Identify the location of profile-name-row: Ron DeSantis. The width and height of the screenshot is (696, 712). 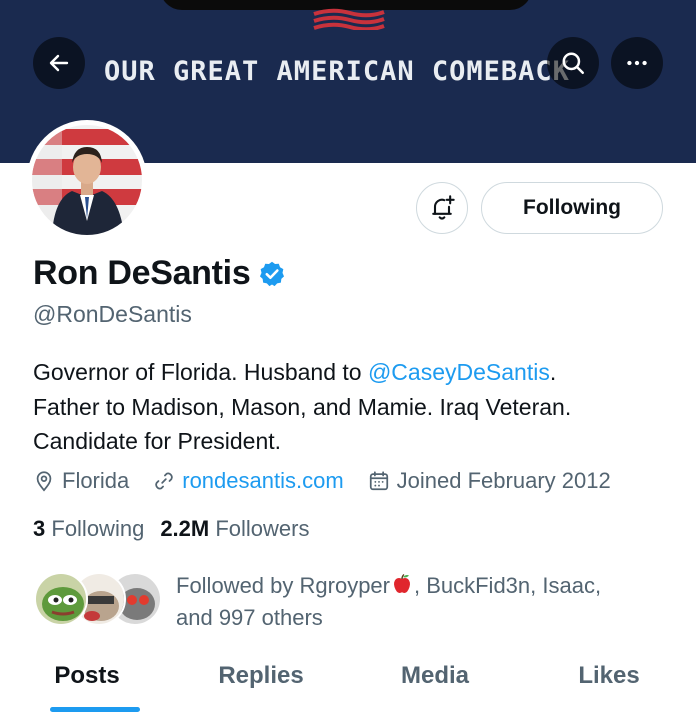
(159, 273).